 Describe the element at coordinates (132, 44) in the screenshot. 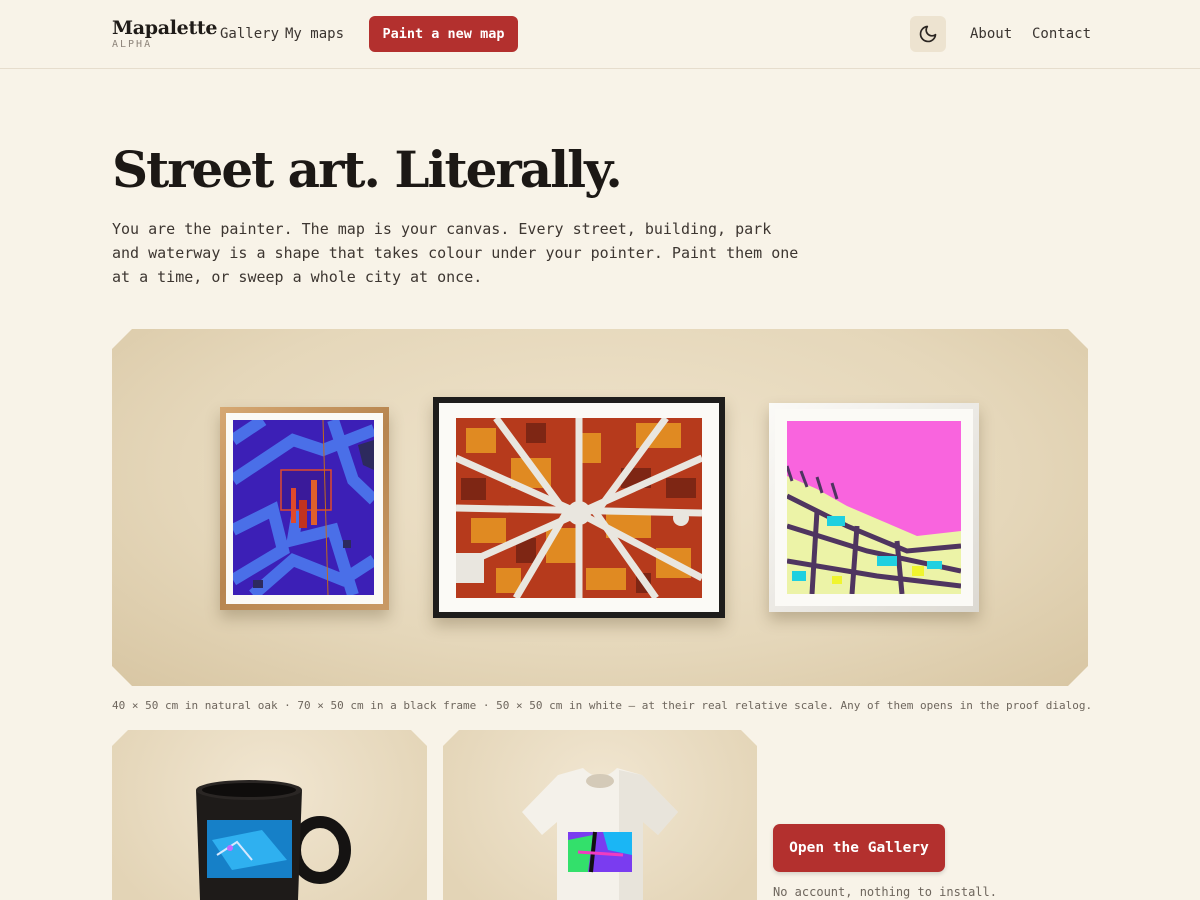

I see `brand-tag: ALPHA` at that location.